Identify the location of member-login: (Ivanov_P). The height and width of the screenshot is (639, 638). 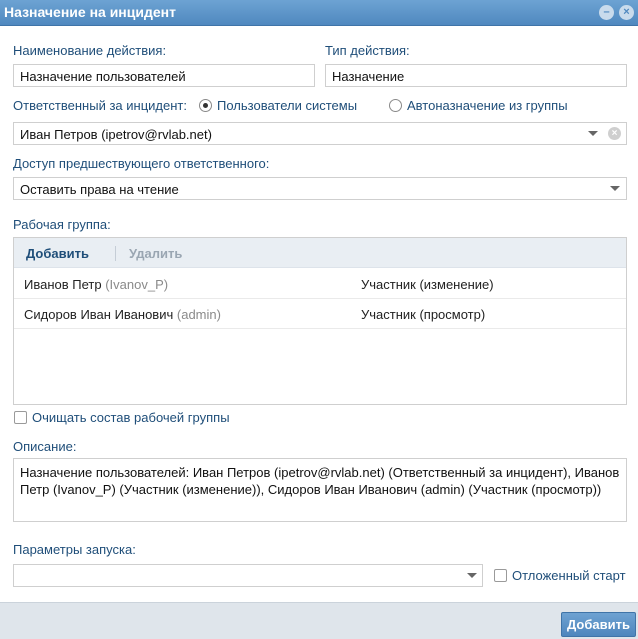
(137, 284).